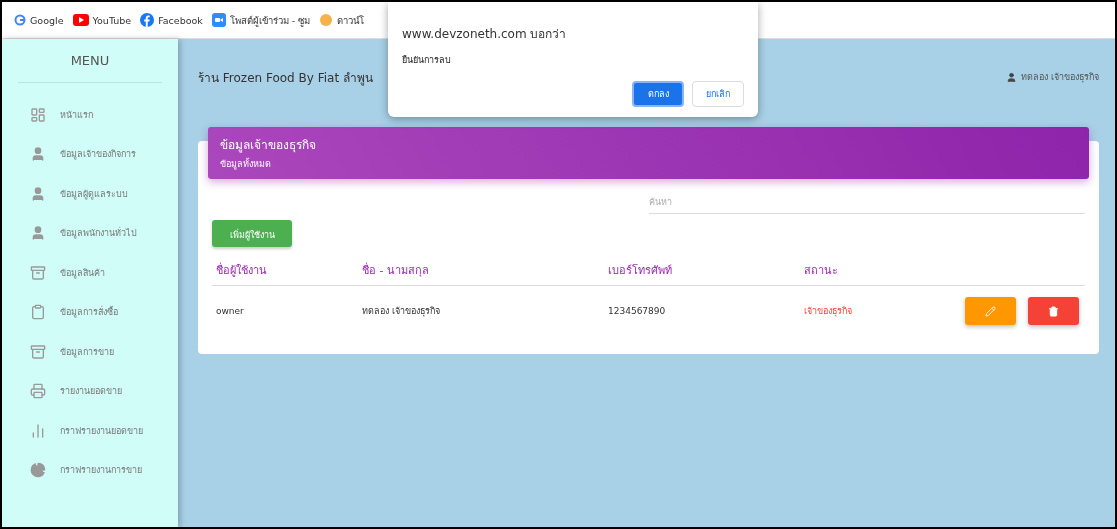  What do you see at coordinates (90, 115) in the screenshot?
I see `sidebar-item: หน้าแรก` at bounding box center [90, 115].